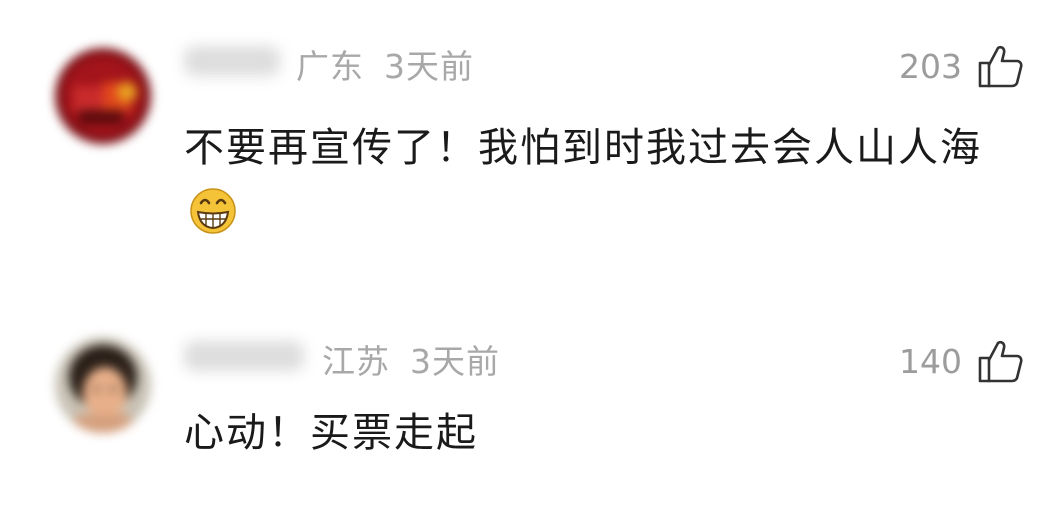 This screenshot has width=1060, height=515. I want to click on like-button: 203, so click(961, 66).